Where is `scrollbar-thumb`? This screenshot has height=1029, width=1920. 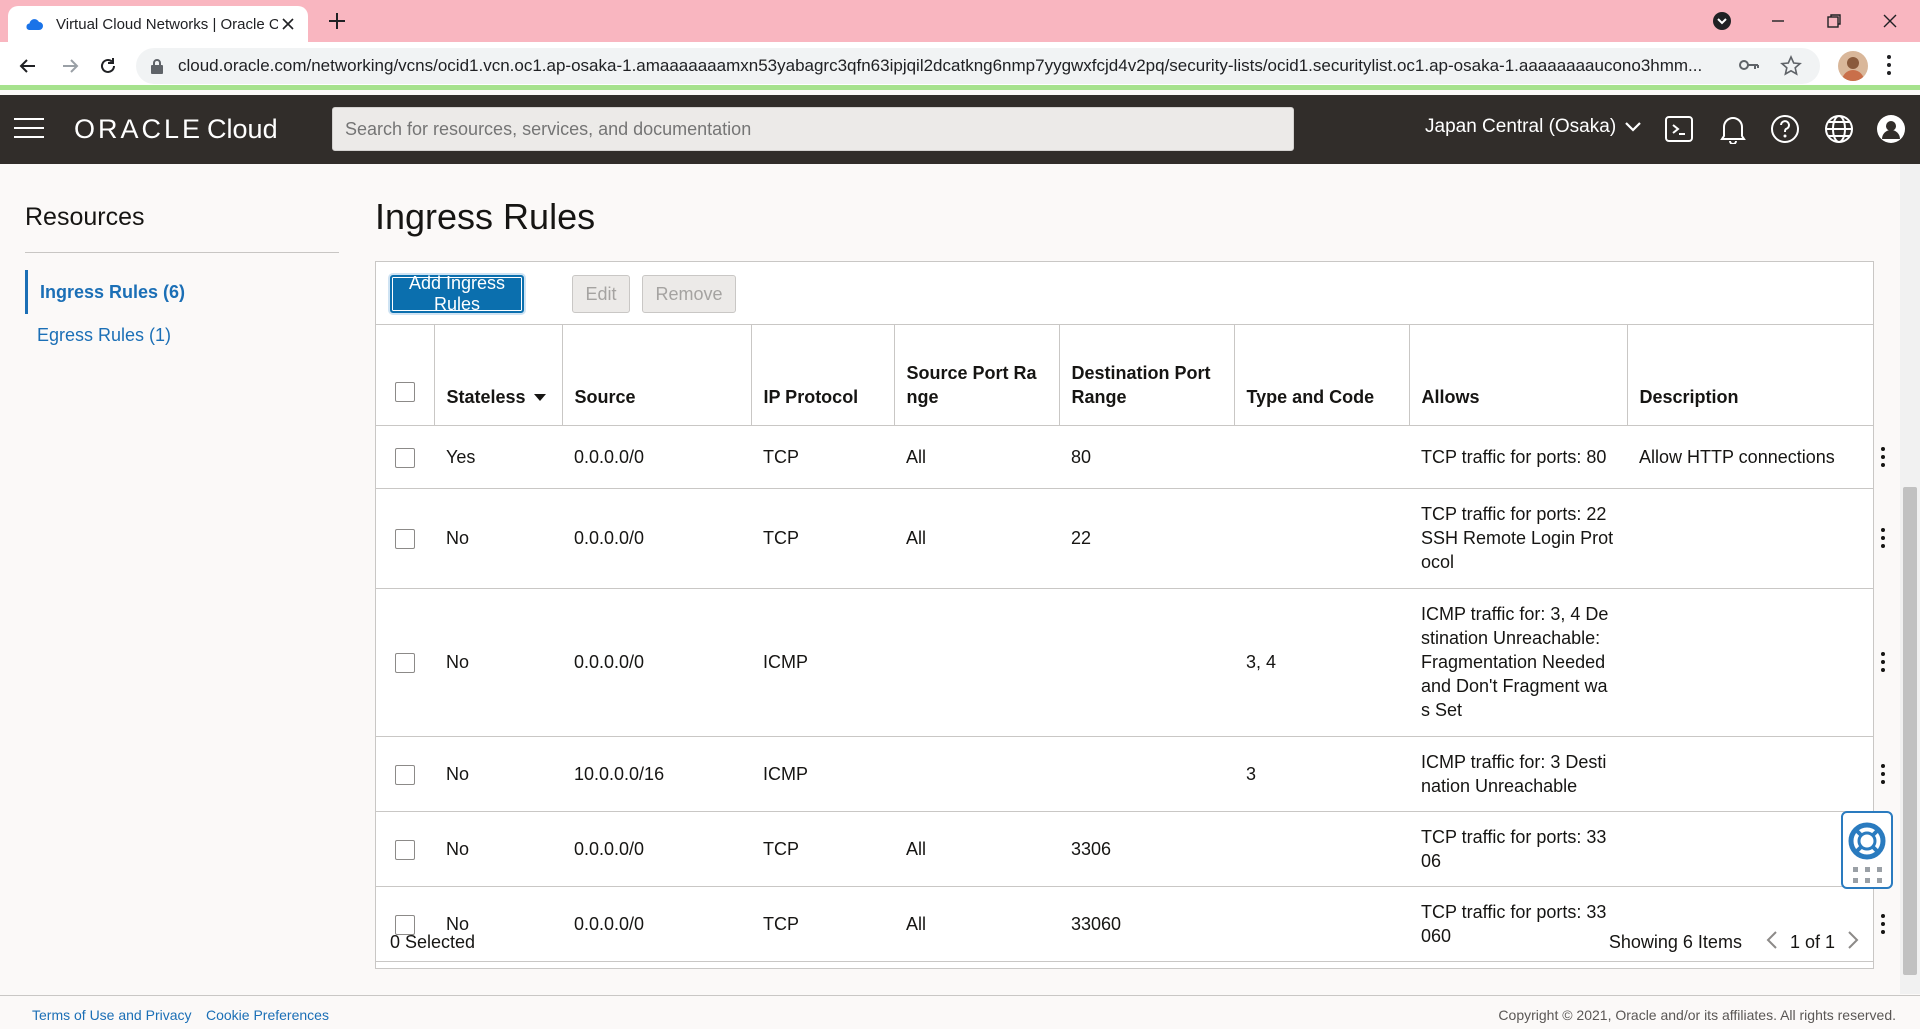
scrollbar-thumb is located at coordinates (1910, 731).